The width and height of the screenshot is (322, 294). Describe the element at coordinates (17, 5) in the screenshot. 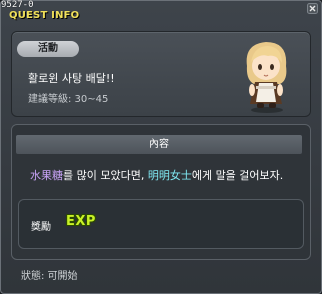

I see `window-id: 9527-0` at that location.